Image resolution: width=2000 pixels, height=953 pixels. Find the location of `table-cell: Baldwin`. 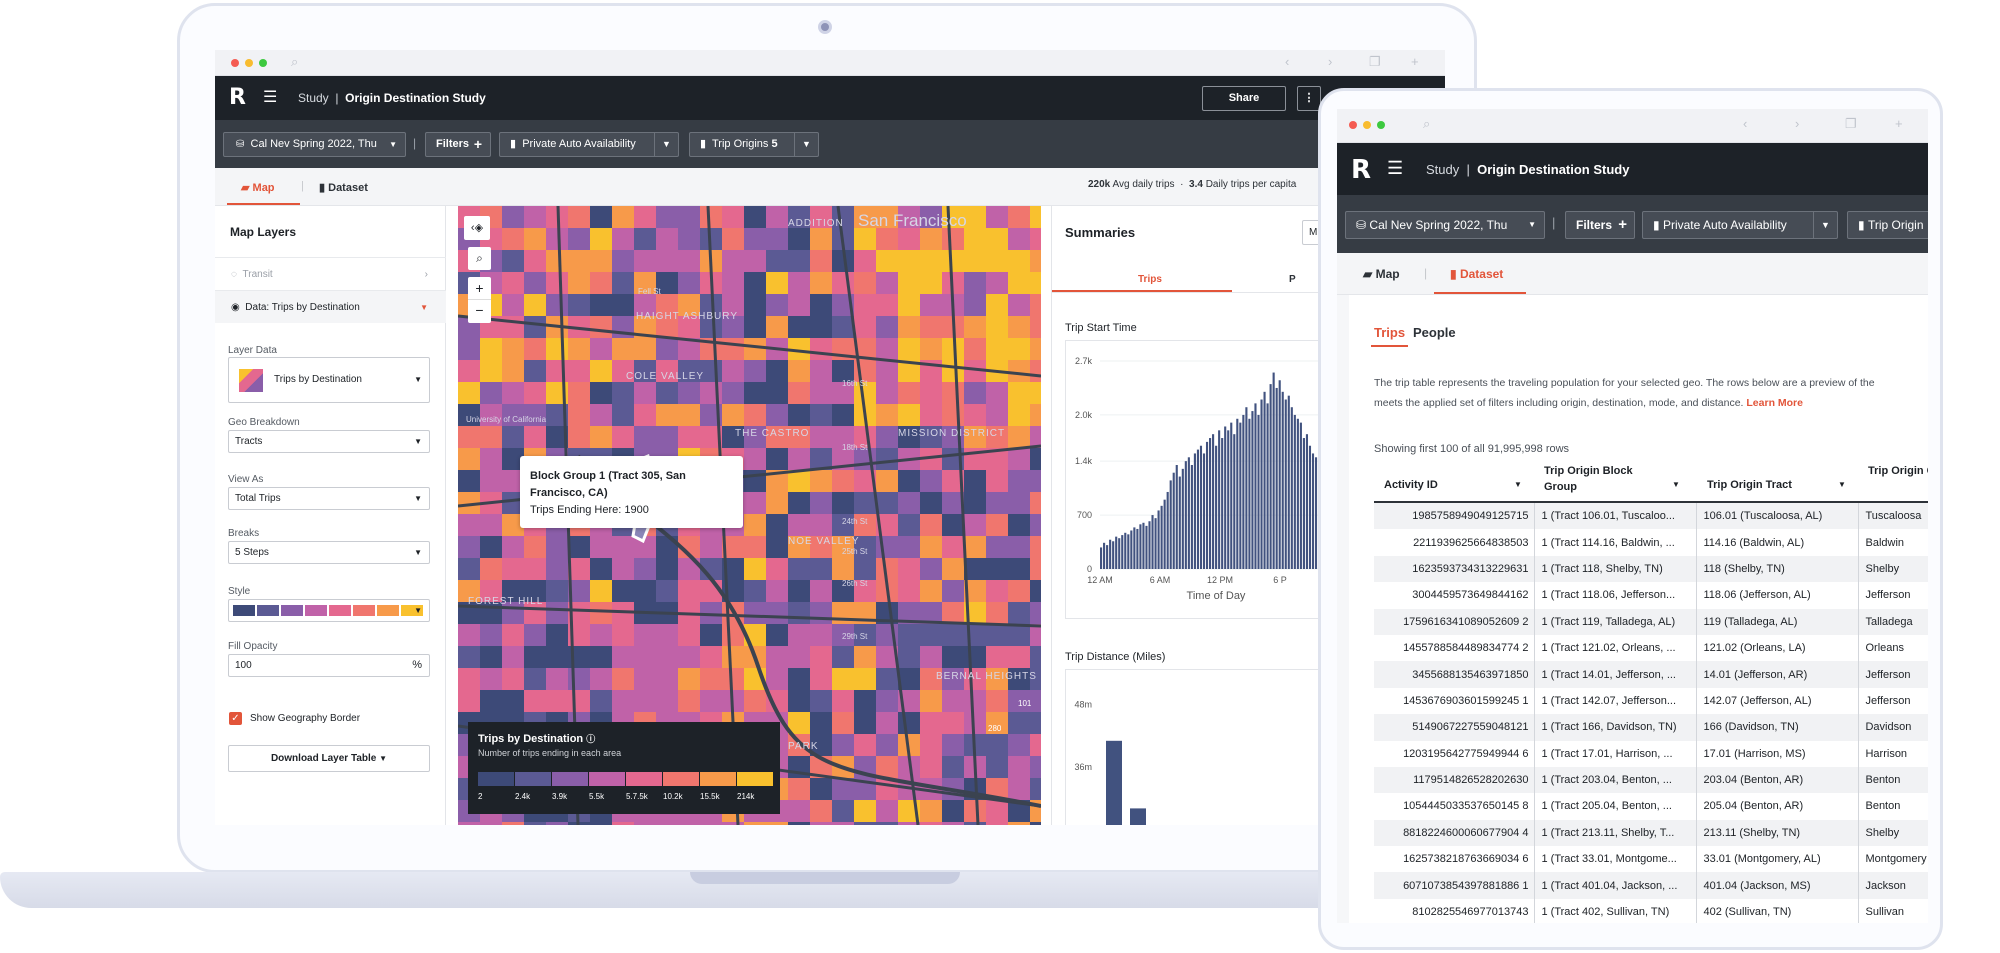

table-cell: Baldwin is located at coordinates (1885, 542).